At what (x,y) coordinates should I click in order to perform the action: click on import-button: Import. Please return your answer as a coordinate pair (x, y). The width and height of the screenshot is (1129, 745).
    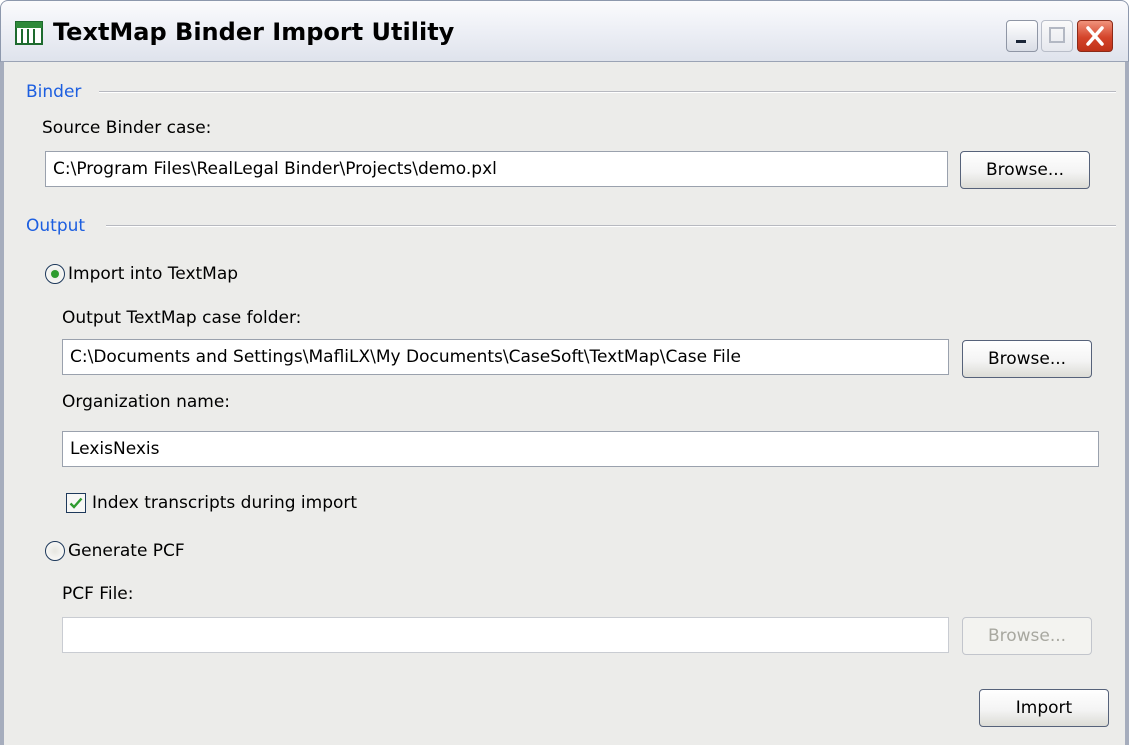
    Looking at the image, I should click on (1044, 708).